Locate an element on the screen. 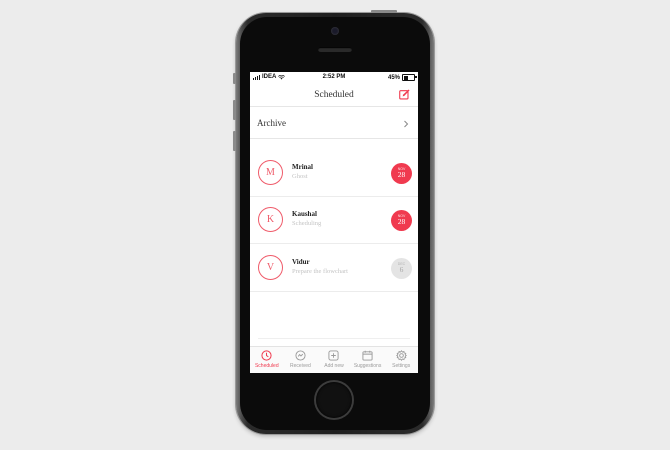  gear-icon is located at coordinates (401, 355).